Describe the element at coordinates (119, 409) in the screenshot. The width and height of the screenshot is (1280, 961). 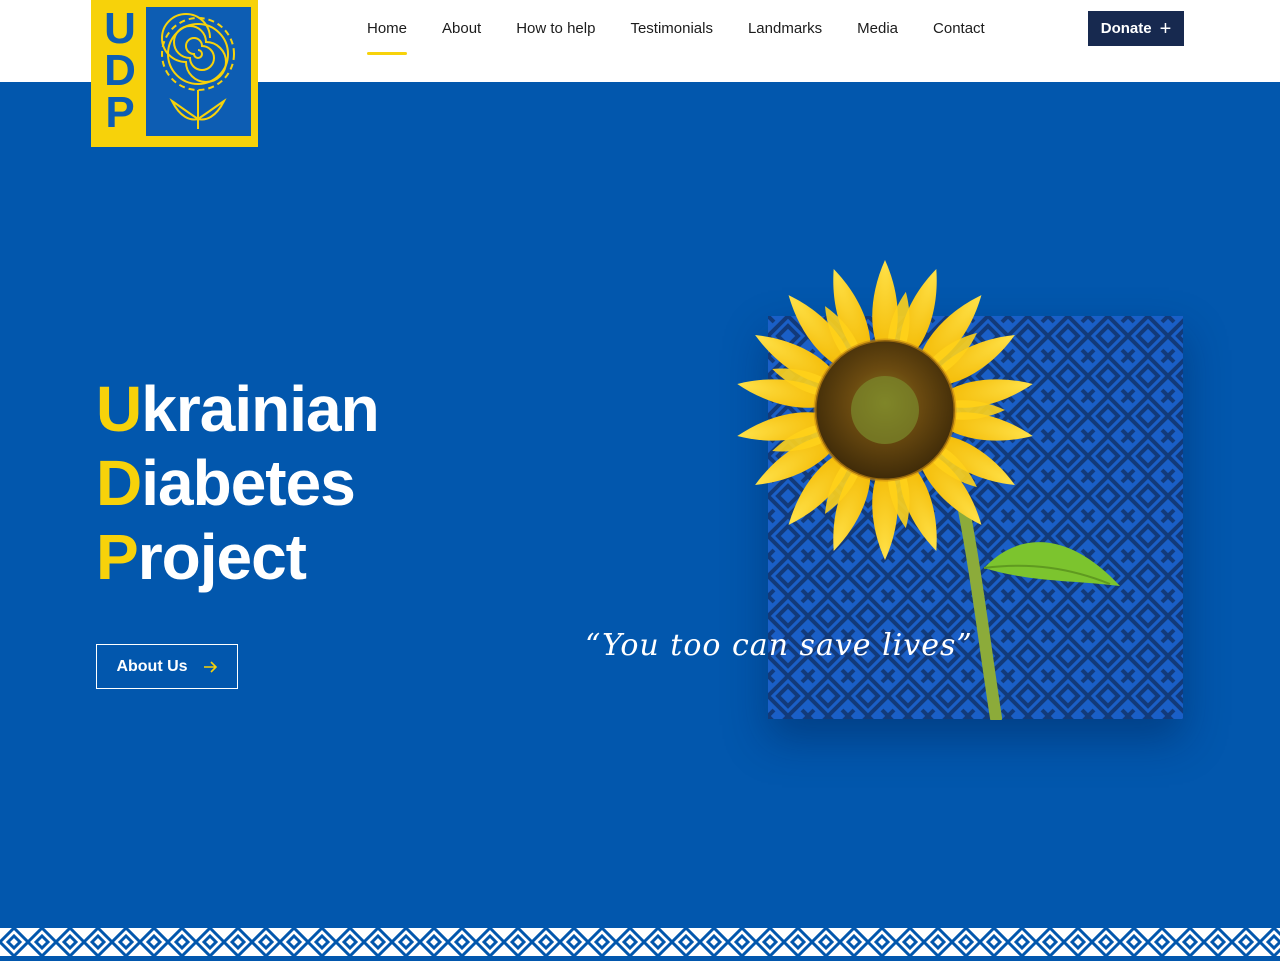
I see `title-initial-u: U` at that location.